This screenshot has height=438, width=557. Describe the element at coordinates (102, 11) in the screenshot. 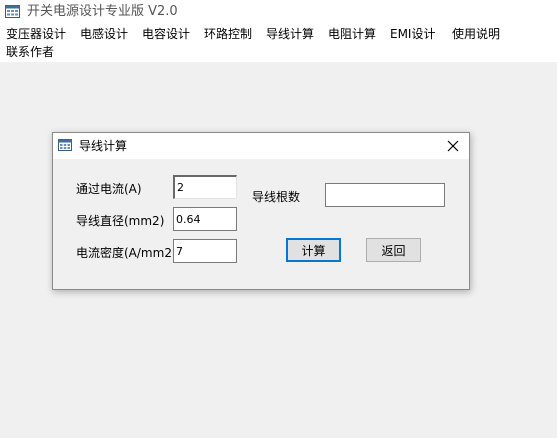

I see `app-title: 开关电源设计专业版 V2.0` at that location.